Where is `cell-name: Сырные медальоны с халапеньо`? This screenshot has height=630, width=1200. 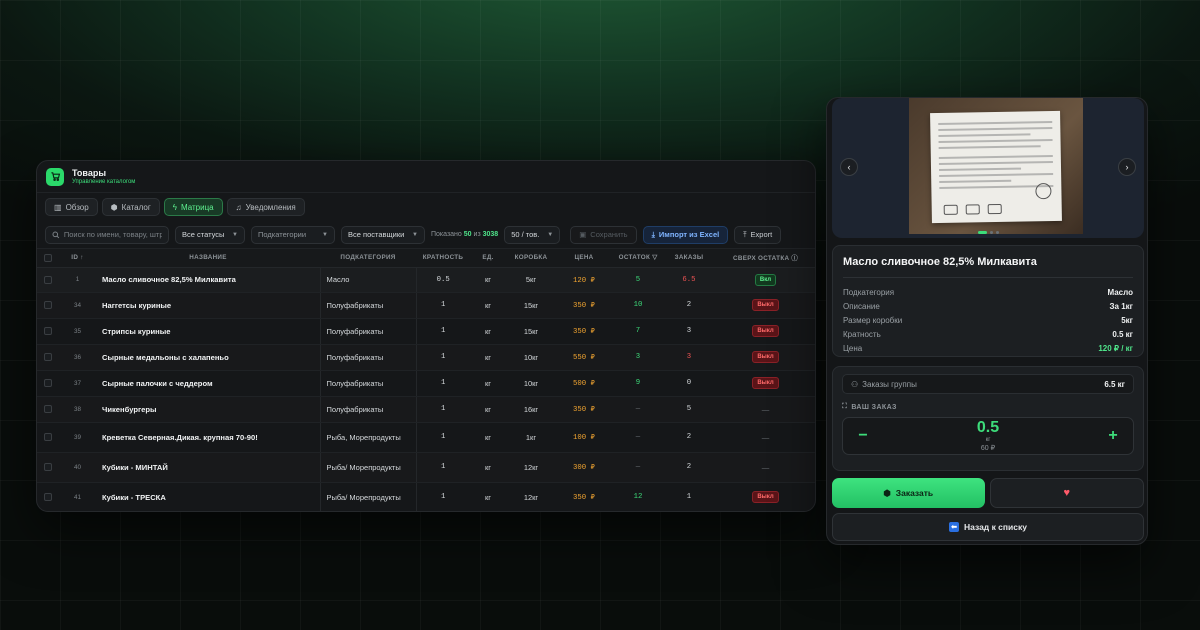
cell-name: Сырные медальоны с халапеньо is located at coordinates (208, 357).